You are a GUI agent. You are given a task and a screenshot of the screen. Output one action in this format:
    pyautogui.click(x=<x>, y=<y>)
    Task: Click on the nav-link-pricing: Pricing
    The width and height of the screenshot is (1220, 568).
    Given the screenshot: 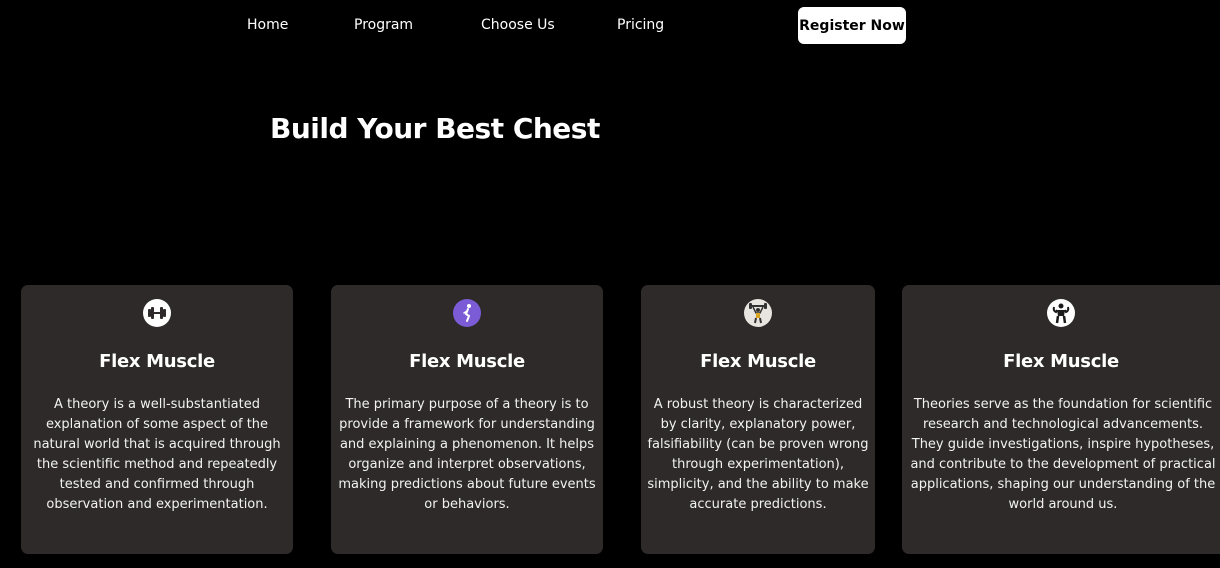 What is the action you would take?
    pyautogui.click(x=640, y=25)
    